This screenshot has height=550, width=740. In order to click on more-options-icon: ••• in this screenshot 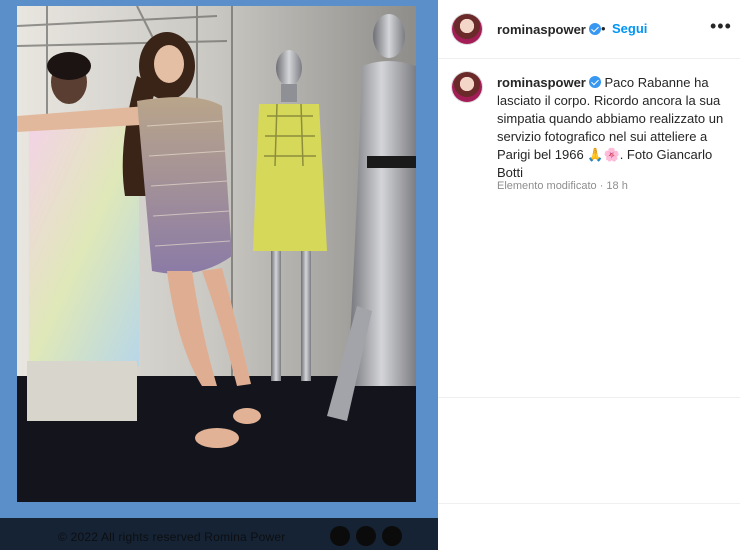, I will do `click(721, 26)`.